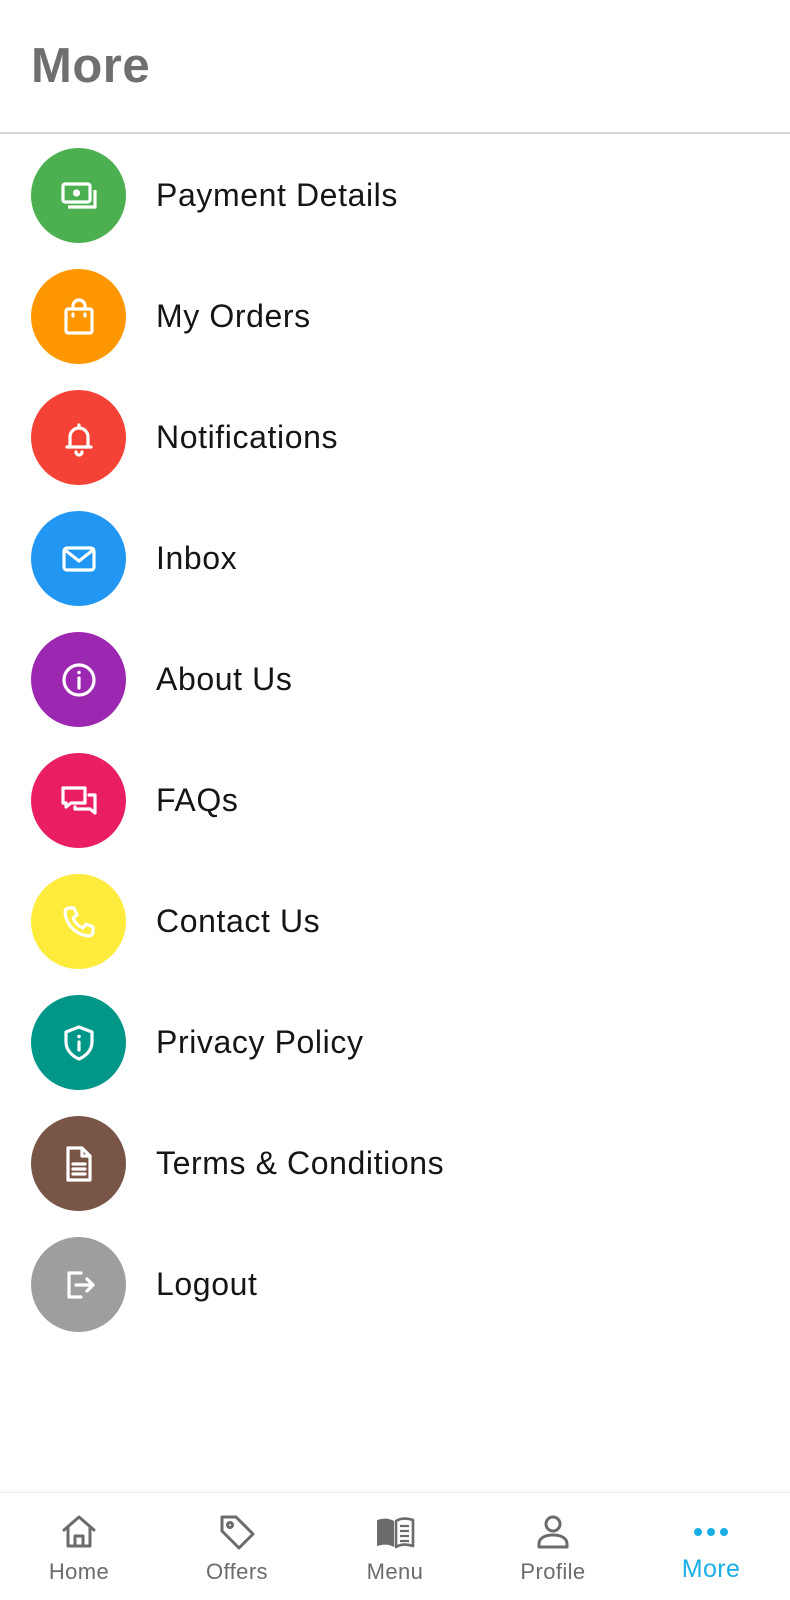 This screenshot has height=1600, width=790. Describe the element at coordinates (395, 1571) in the screenshot. I see `nav-label-menu: Menu` at that location.